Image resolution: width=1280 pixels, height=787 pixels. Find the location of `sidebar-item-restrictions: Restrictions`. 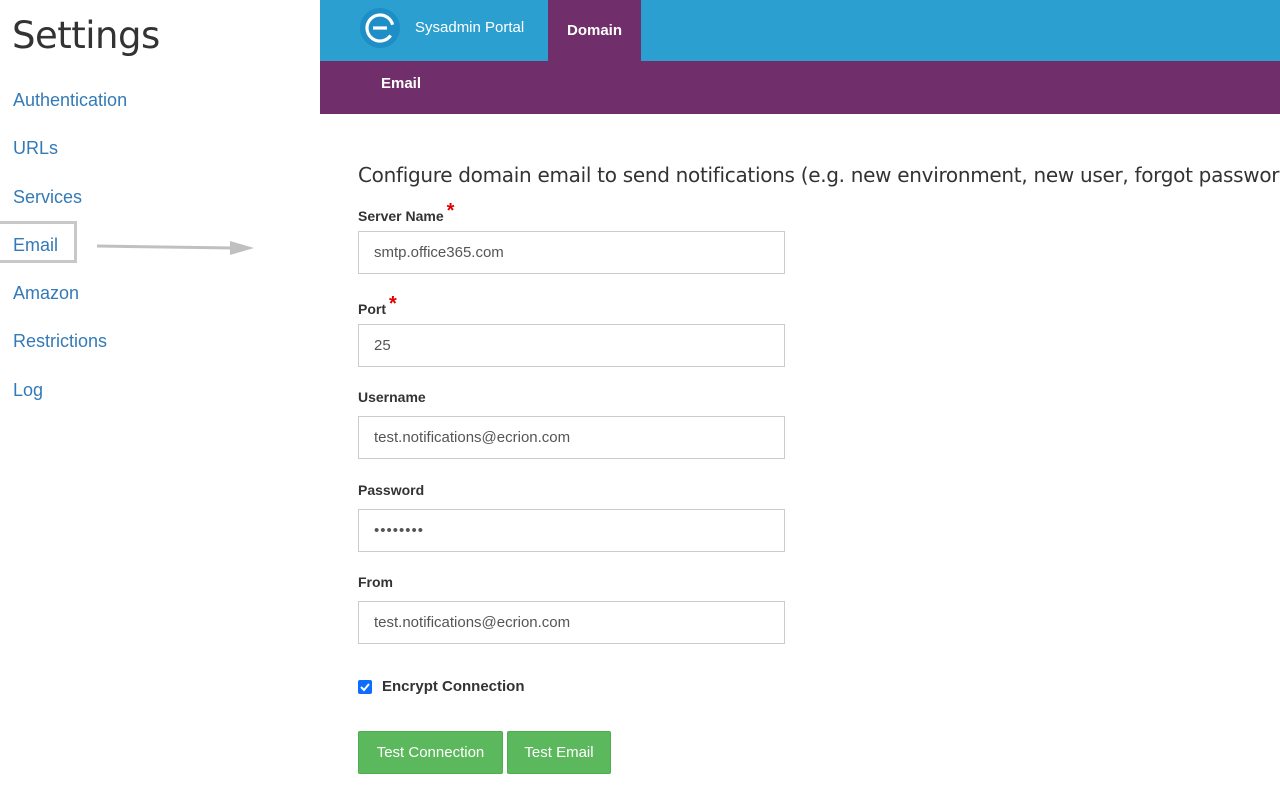

sidebar-item-restrictions: Restrictions is located at coordinates (60, 341).